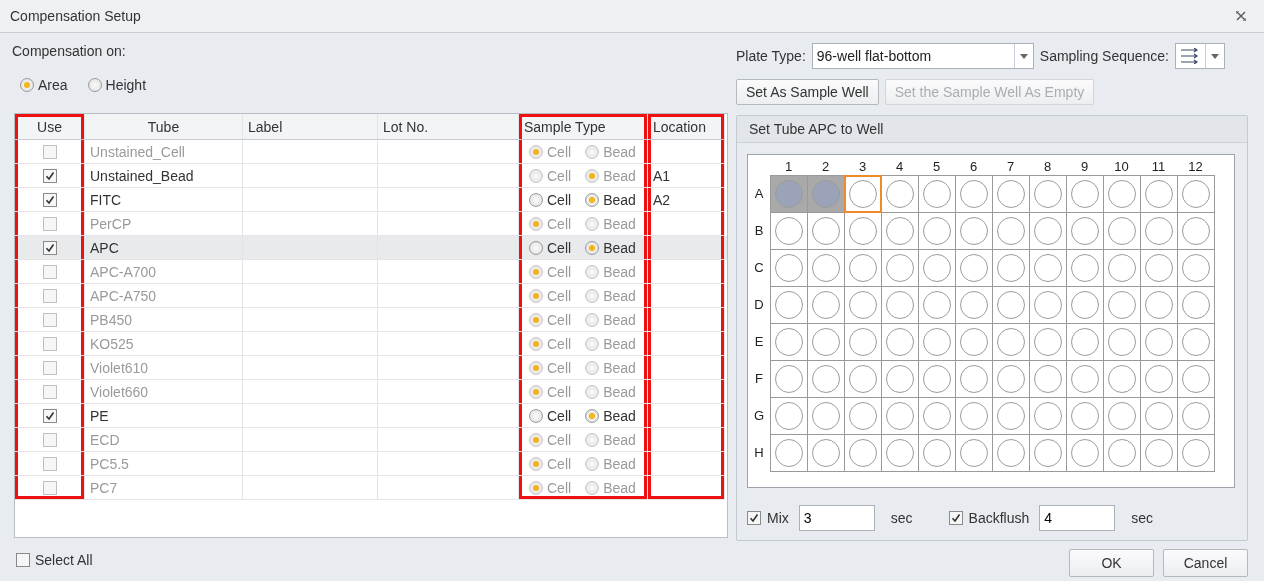  Describe the element at coordinates (119, 367) in the screenshot. I see `table-cell: Violet610` at that location.